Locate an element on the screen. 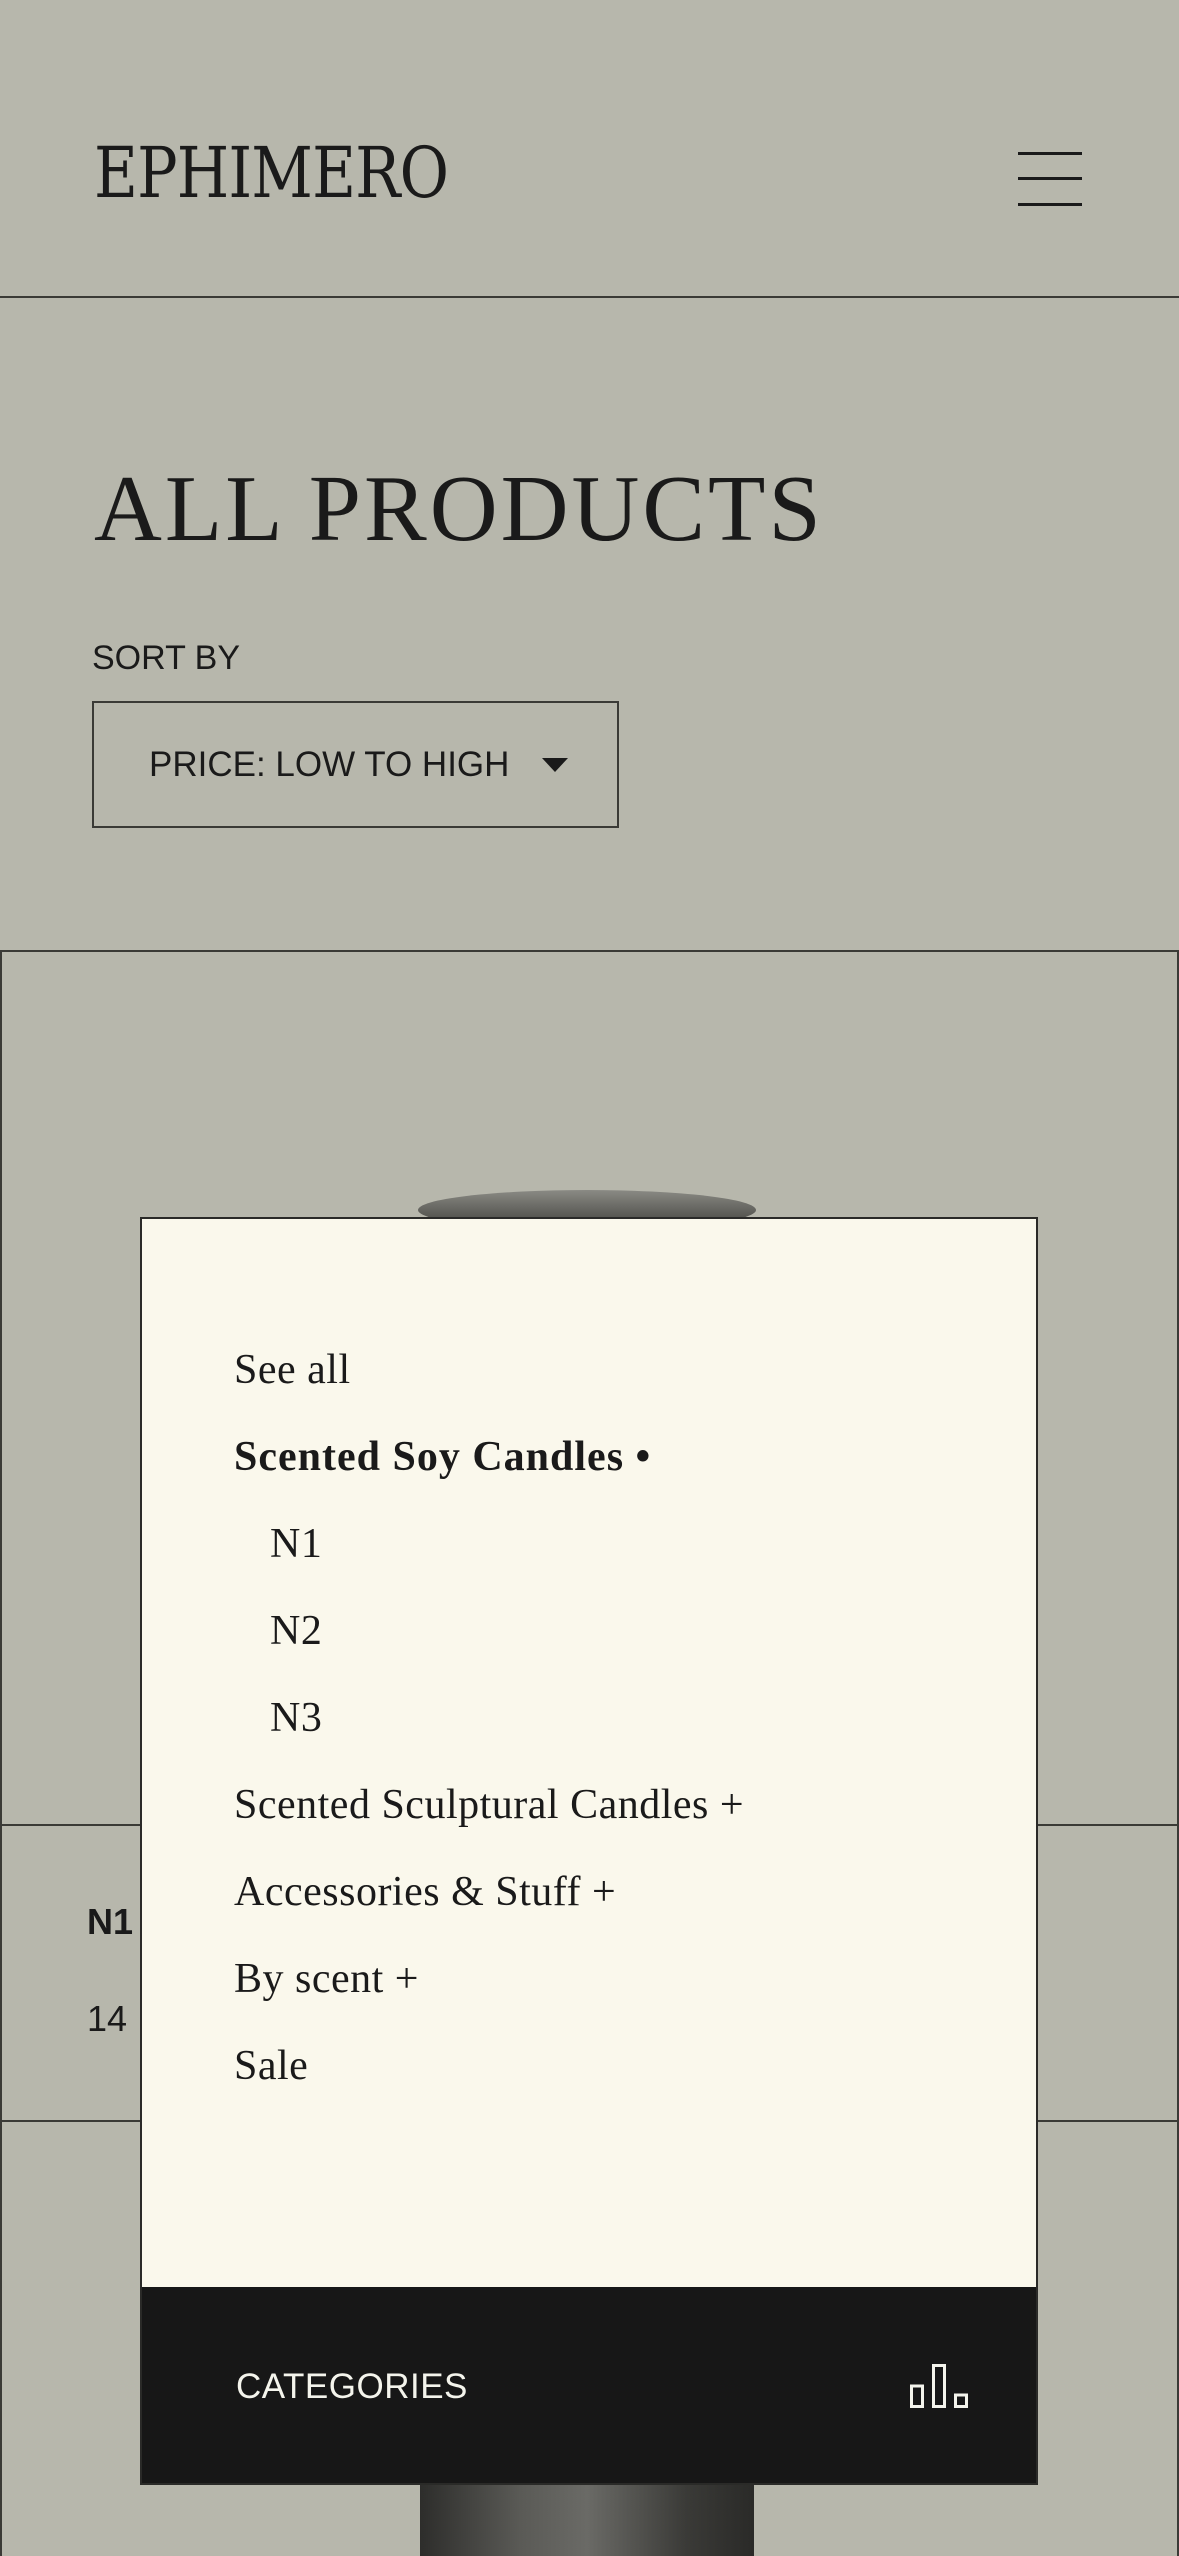  category-n3: N3 is located at coordinates (489, 1740).